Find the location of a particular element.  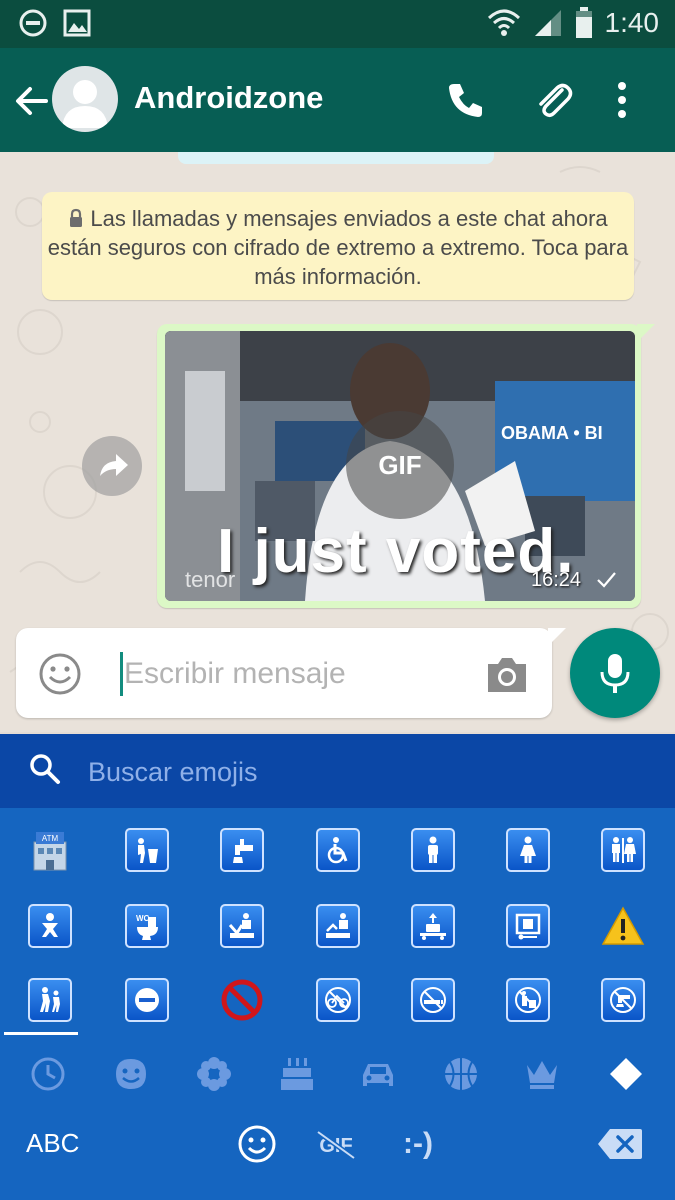

lock-icon is located at coordinates (76, 217).